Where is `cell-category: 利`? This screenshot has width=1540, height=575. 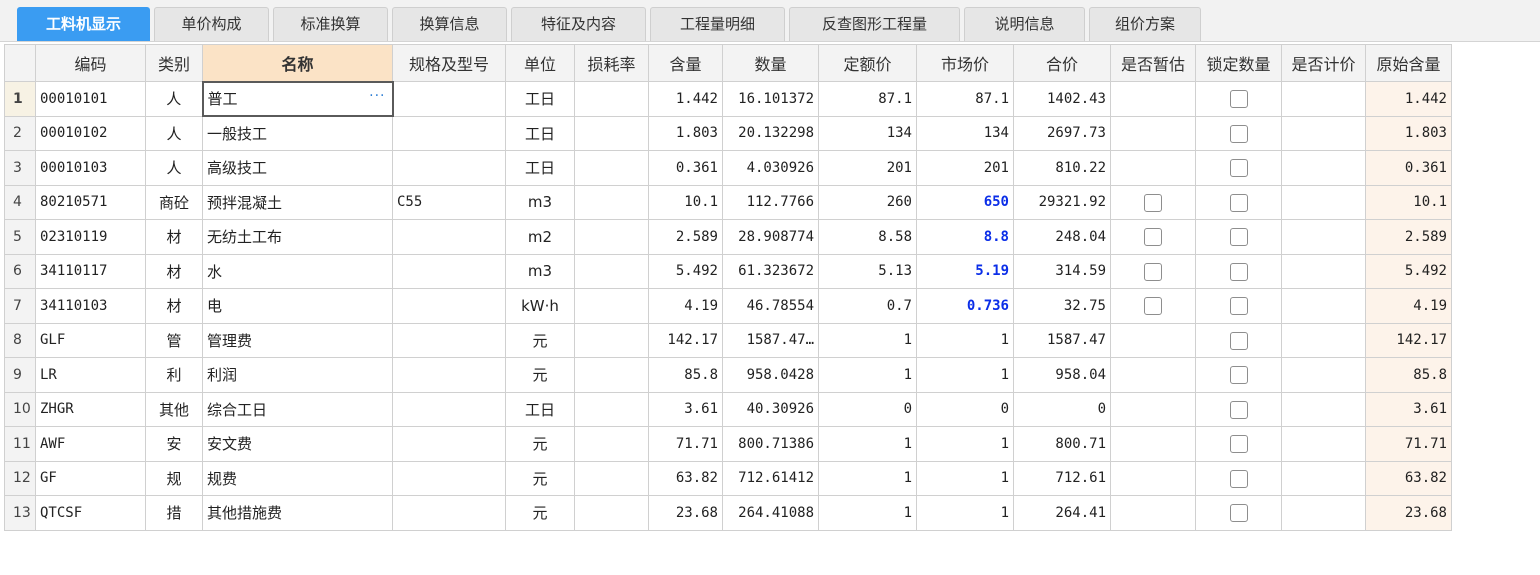 cell-category: 利 is located at coordinates (174, 375).